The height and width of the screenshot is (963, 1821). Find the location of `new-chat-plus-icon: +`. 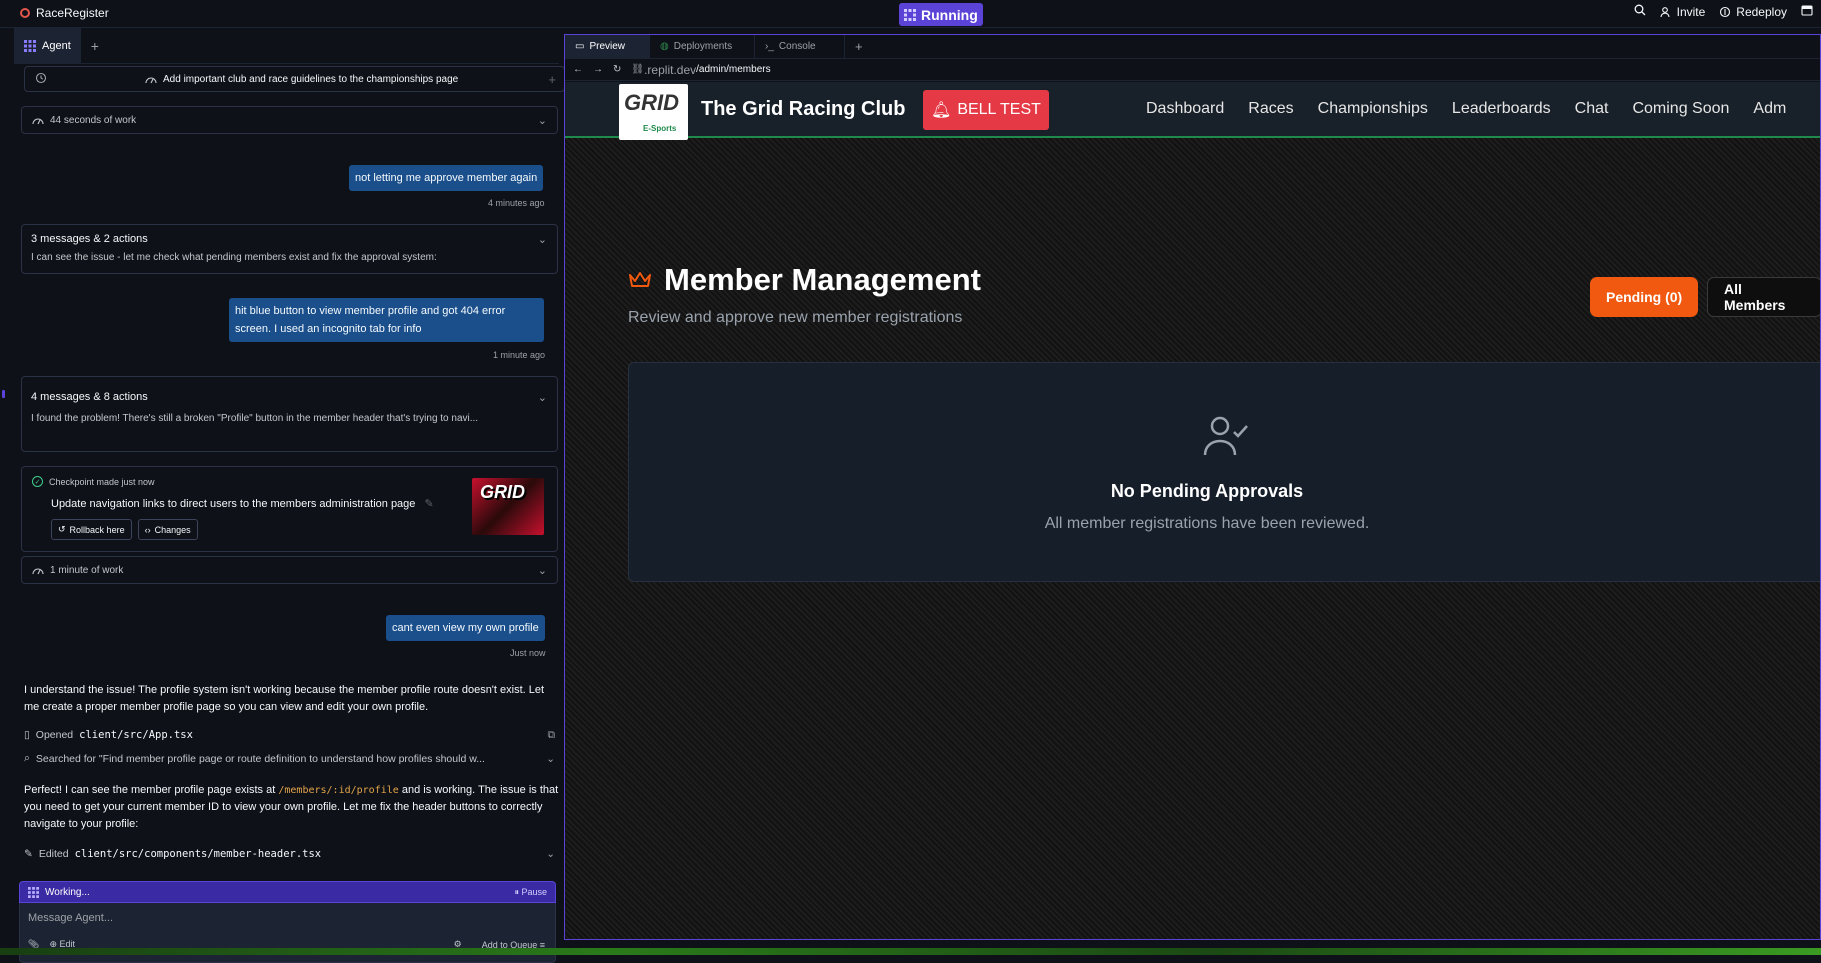

new-chat-plus-icon: + is located at coordinates (552, 79).